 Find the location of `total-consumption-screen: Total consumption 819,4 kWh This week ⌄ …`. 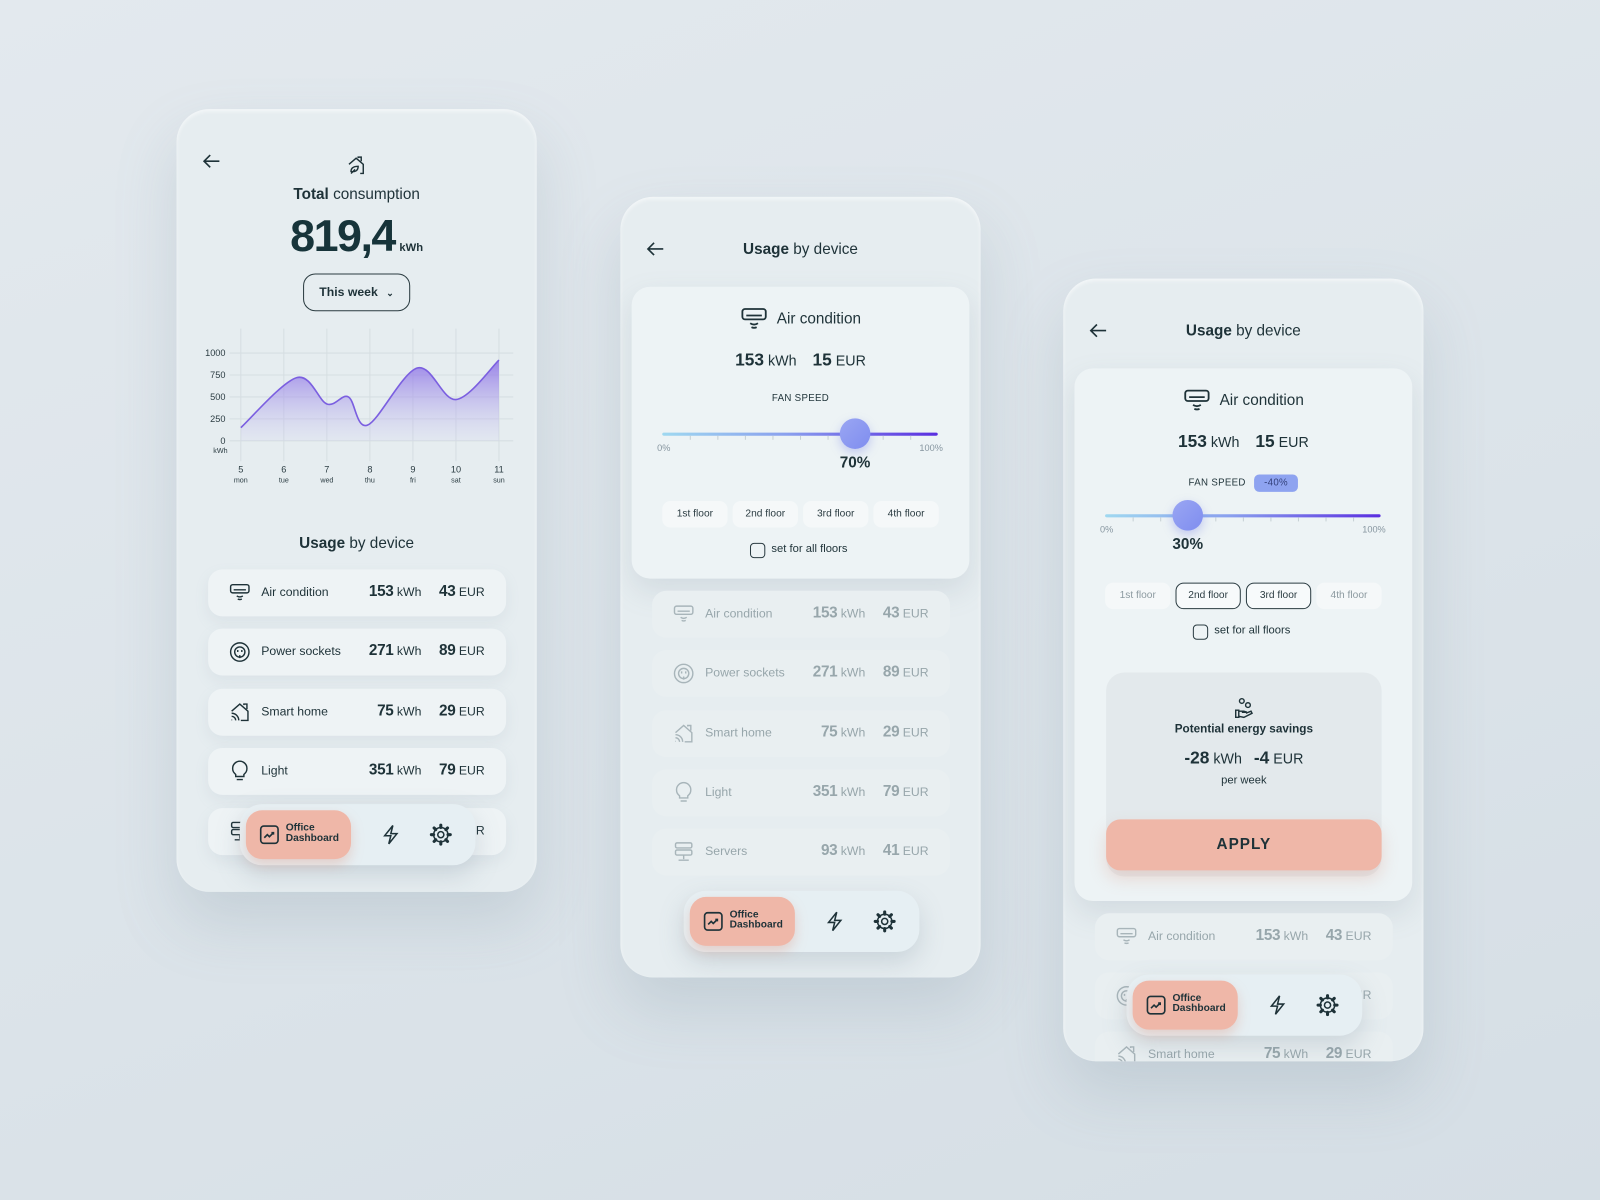

total-consumption-screen: Total consumption 819,4 kWh This week ⌄ … is located at coordinates (356, 500).